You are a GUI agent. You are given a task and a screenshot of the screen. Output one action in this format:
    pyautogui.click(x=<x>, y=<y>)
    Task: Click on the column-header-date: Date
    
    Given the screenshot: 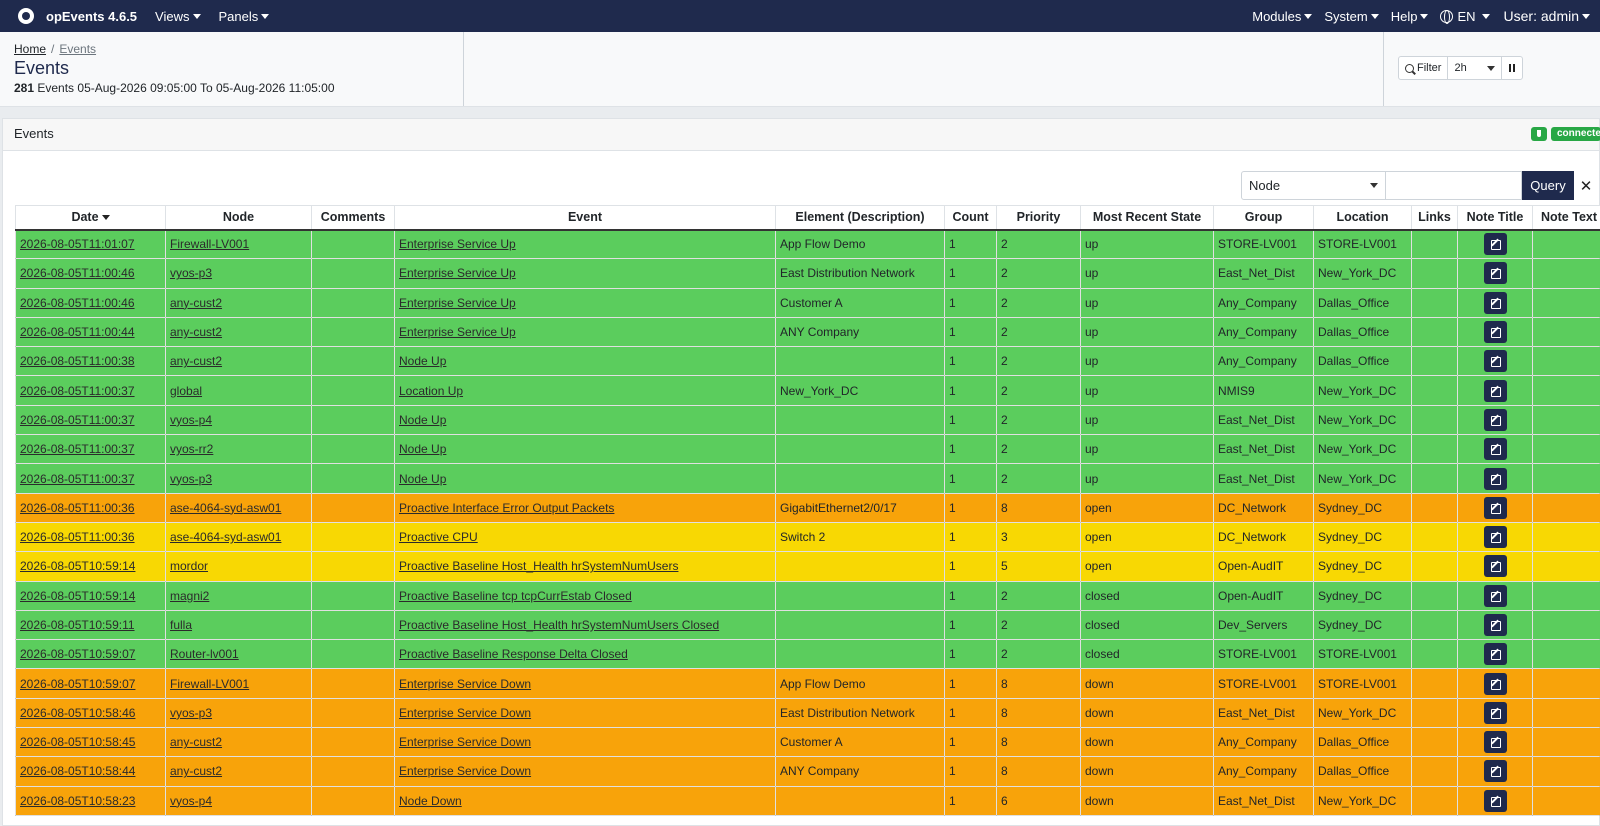 What is the action you would take?
    pyautogui.click(x=90, y=218)
    